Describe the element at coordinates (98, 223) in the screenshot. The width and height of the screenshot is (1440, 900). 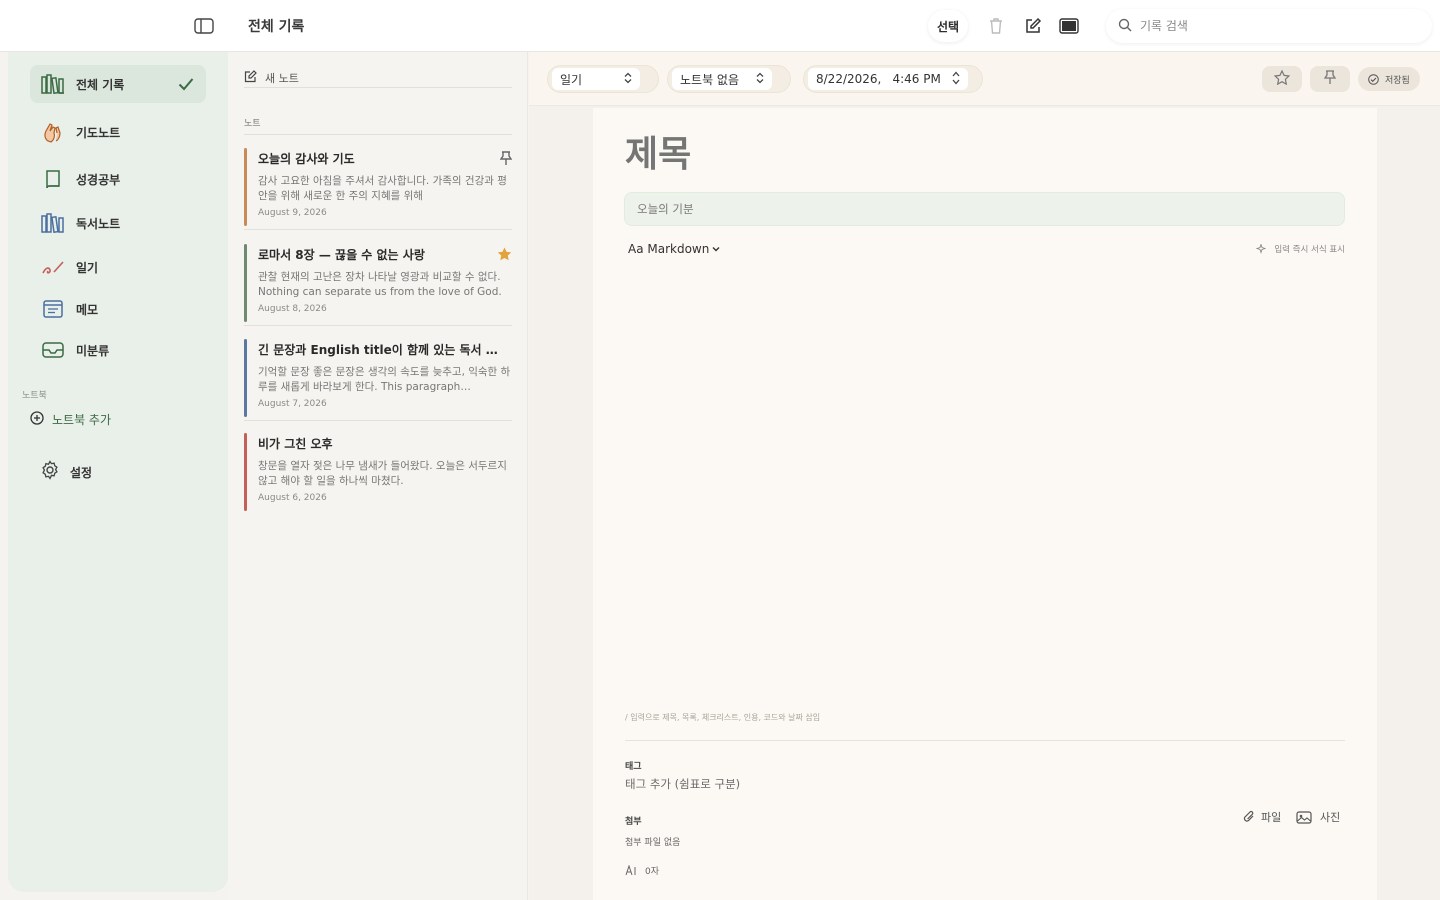
I see `sidebar-item-label: 독서노트` at that location.